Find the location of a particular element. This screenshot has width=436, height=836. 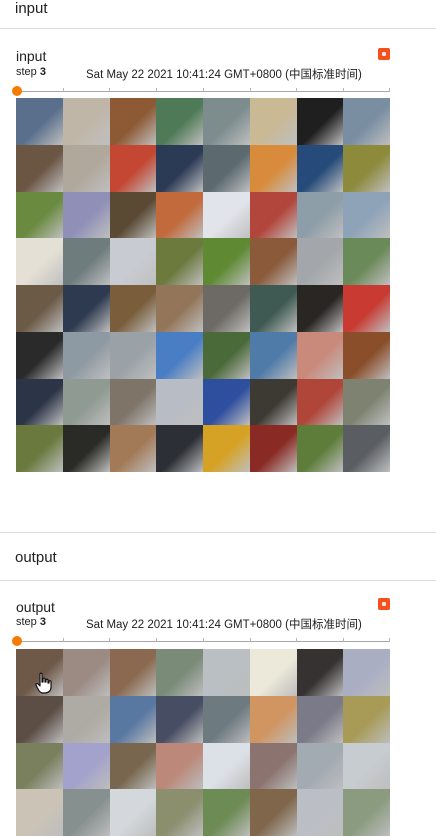

card-title: input is located at coordinates (31, 56).